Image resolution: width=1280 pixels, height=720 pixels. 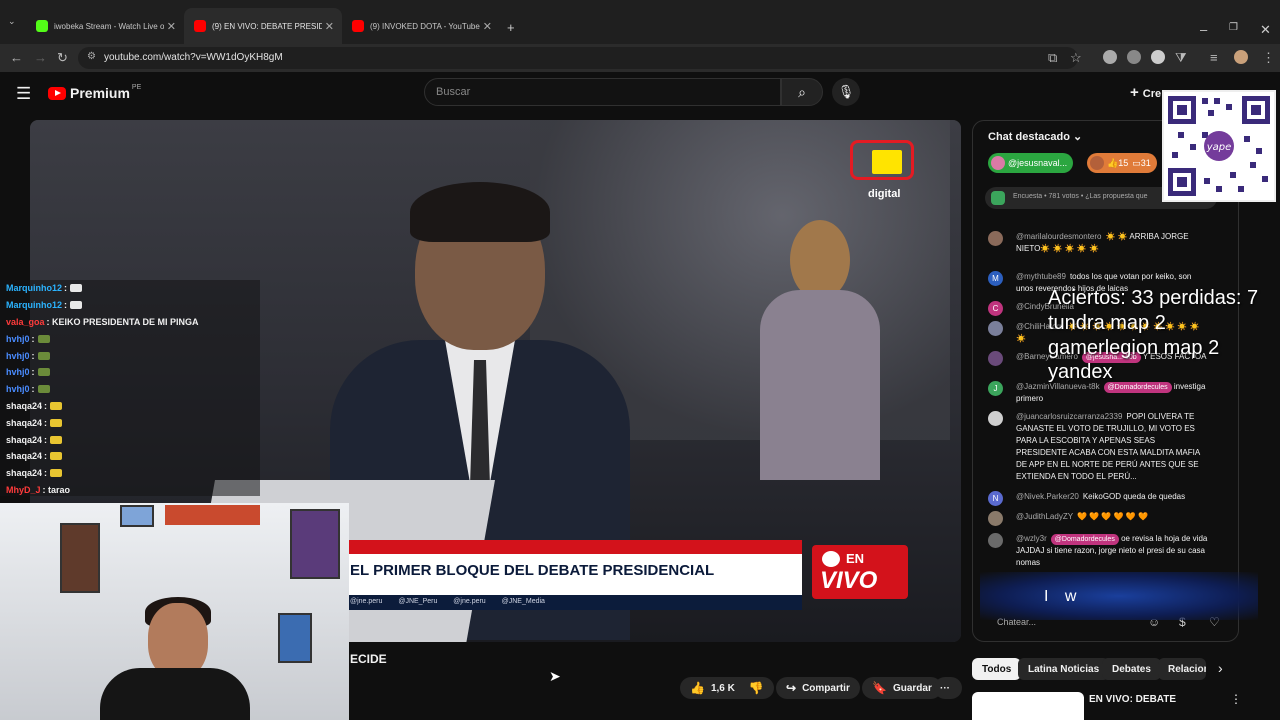 What do you see at coordinates (727, 688) in the screenshot?
I see `like-button: 👍 1,6 K 👎` at bounding box center [727, 688].